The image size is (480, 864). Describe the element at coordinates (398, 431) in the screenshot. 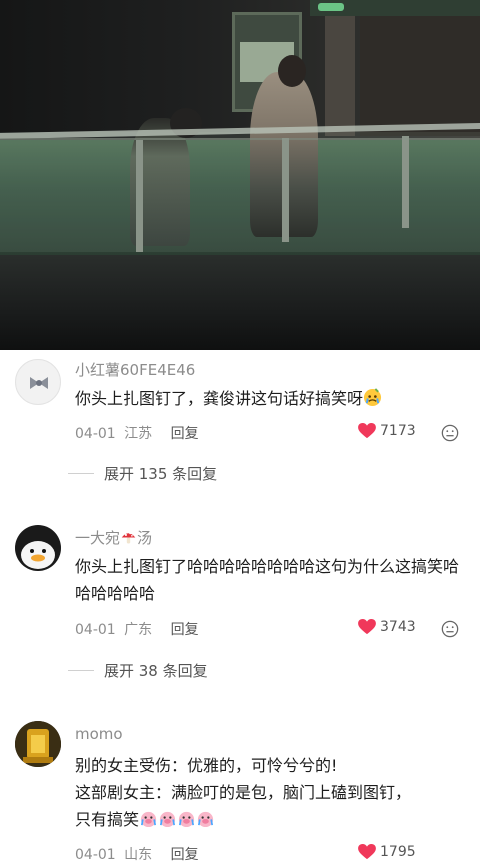

I see `like-count: 7173` at that location.